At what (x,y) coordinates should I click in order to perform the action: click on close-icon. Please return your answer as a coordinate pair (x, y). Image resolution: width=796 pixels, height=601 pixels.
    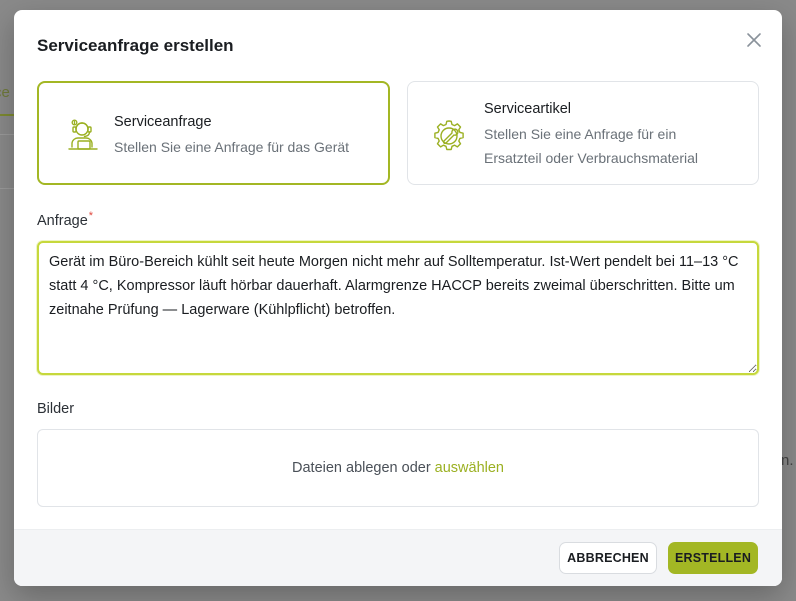
    Looking at the image, I should click on (754, 40).